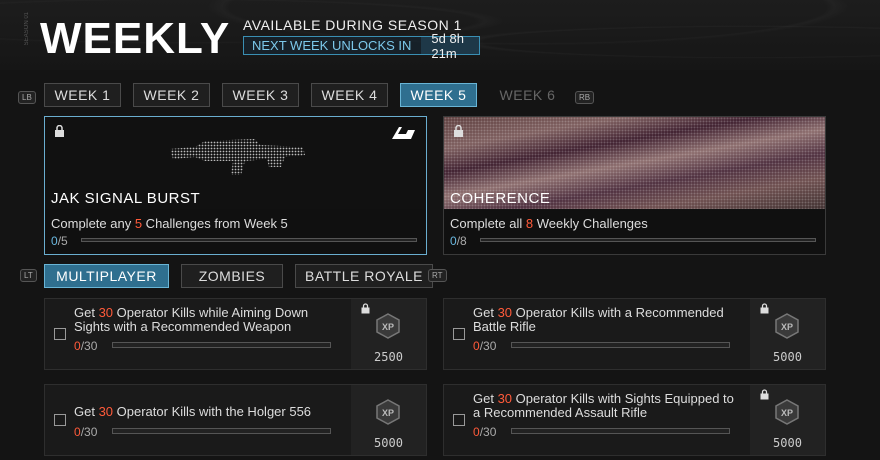  Describe the element at coordinates (93, 223) in the screenshot. I see `desc-text: Complete any` at that location.